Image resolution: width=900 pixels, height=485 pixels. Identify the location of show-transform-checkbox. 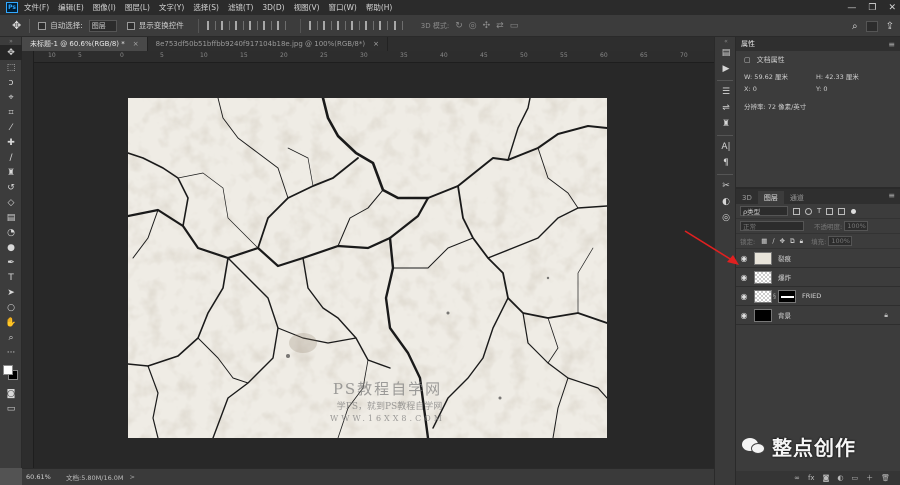
(130, 25).